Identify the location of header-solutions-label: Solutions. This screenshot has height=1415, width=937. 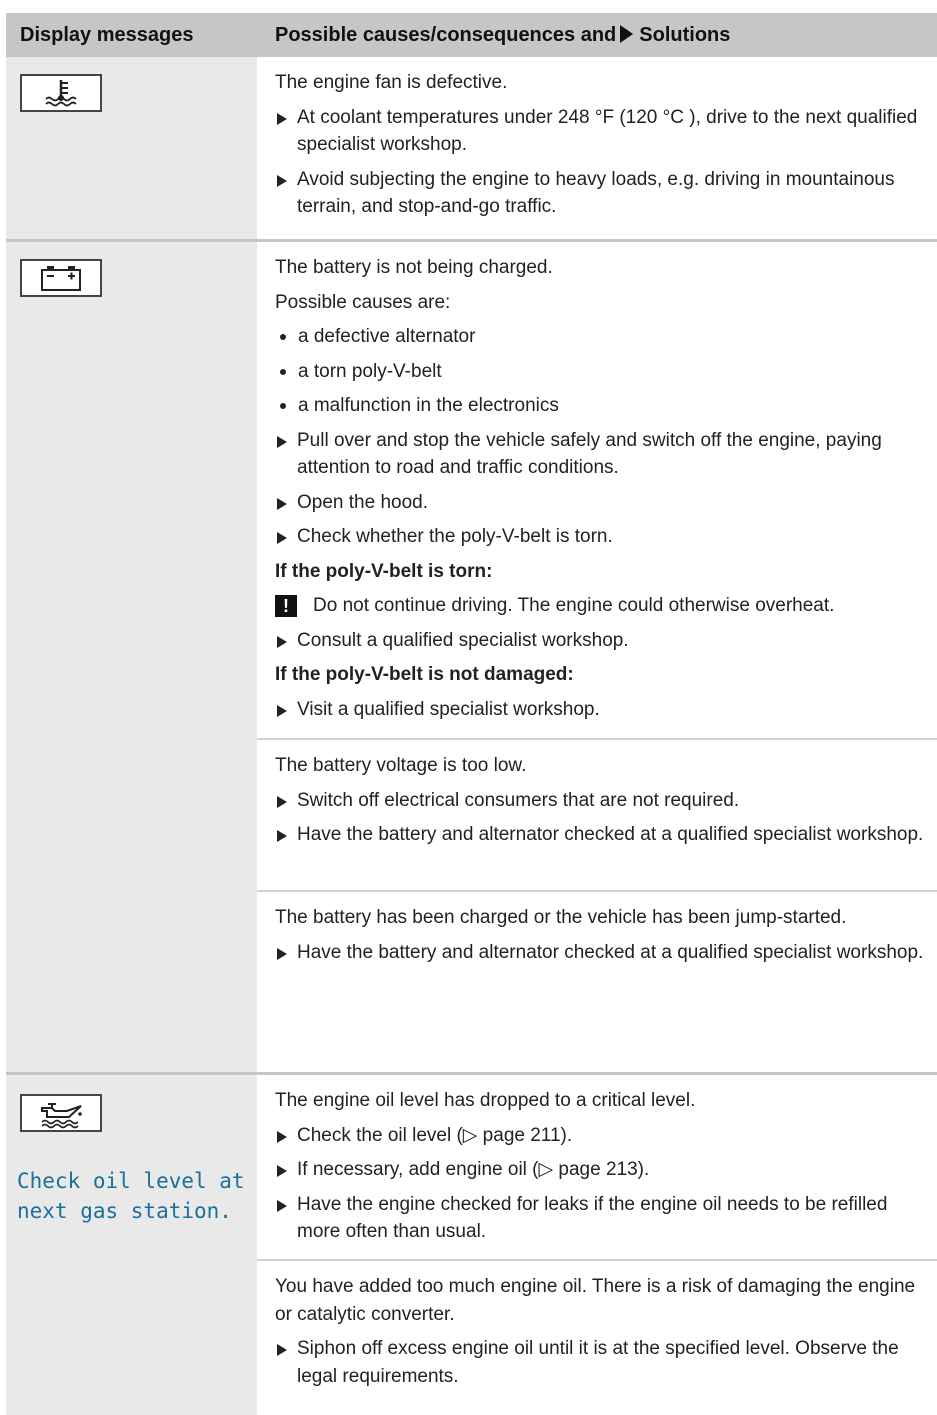
(685, 34).